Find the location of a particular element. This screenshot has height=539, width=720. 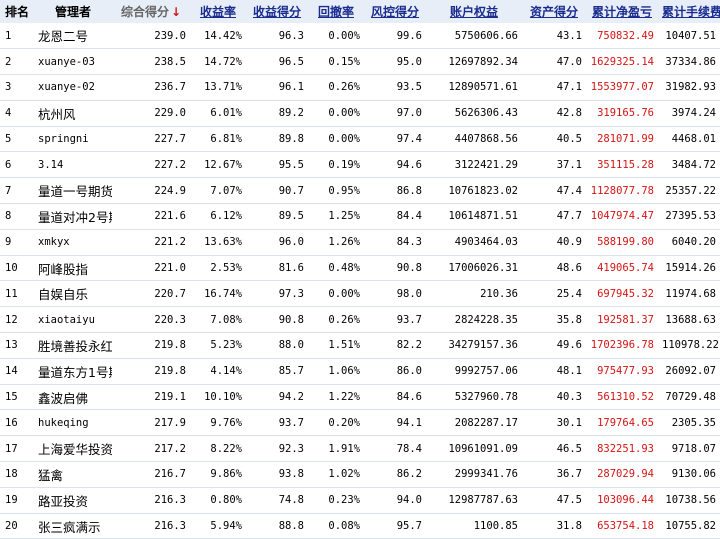

net-pnl-cell: 588199.80 is located at coordinates (625, 242).